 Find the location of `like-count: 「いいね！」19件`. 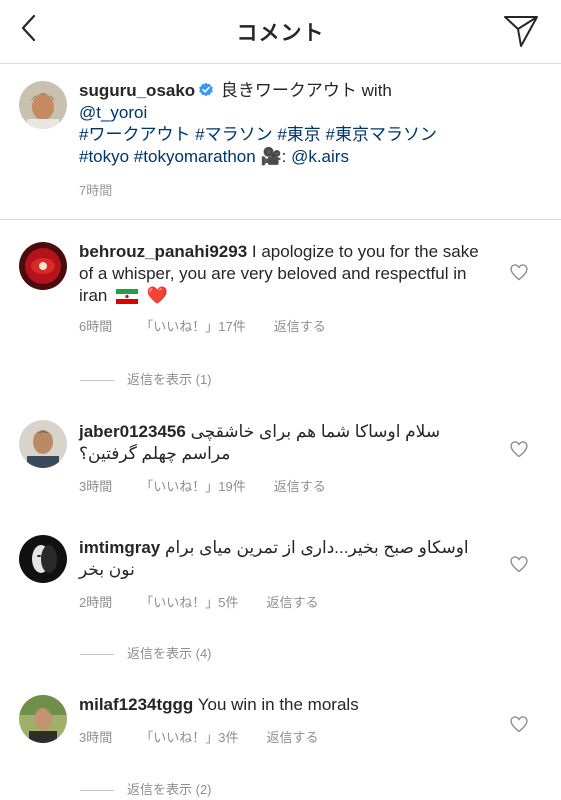

like-count: 「いいね！」19件 is located at coordinates (192, 486).